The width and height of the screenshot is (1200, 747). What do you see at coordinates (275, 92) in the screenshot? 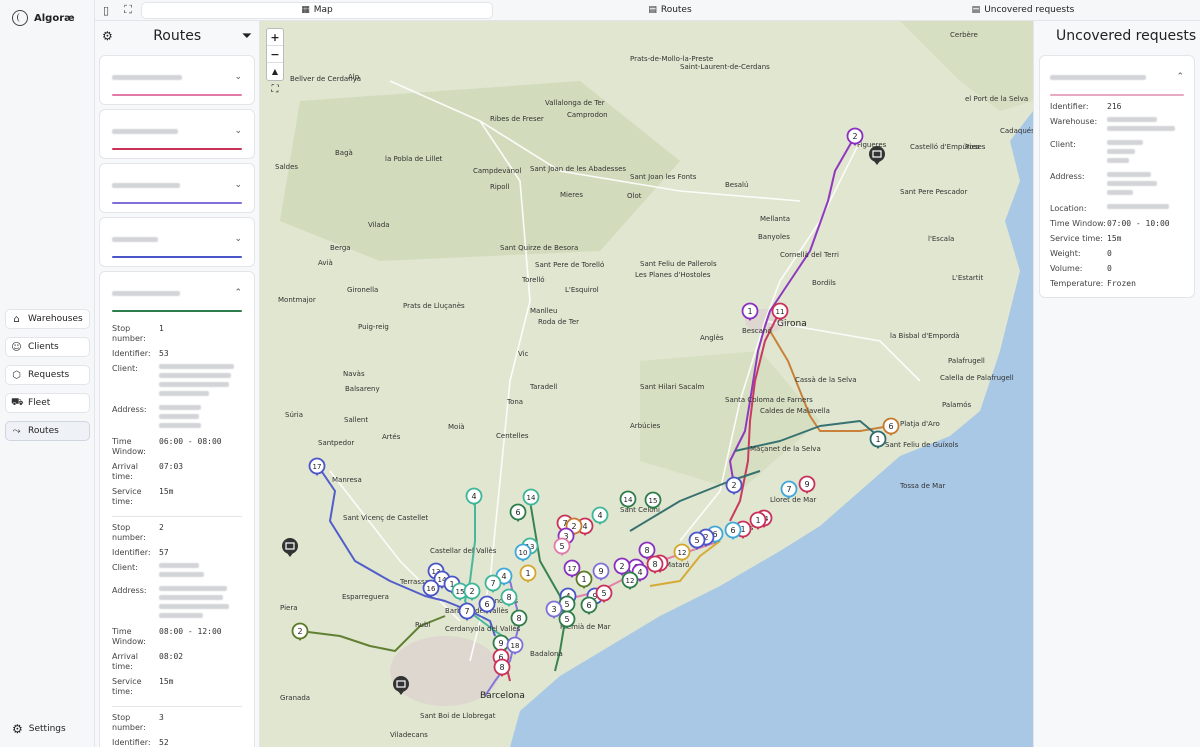
I see `fullscreen-icon: ⛶` at bounding box center [275, 92].